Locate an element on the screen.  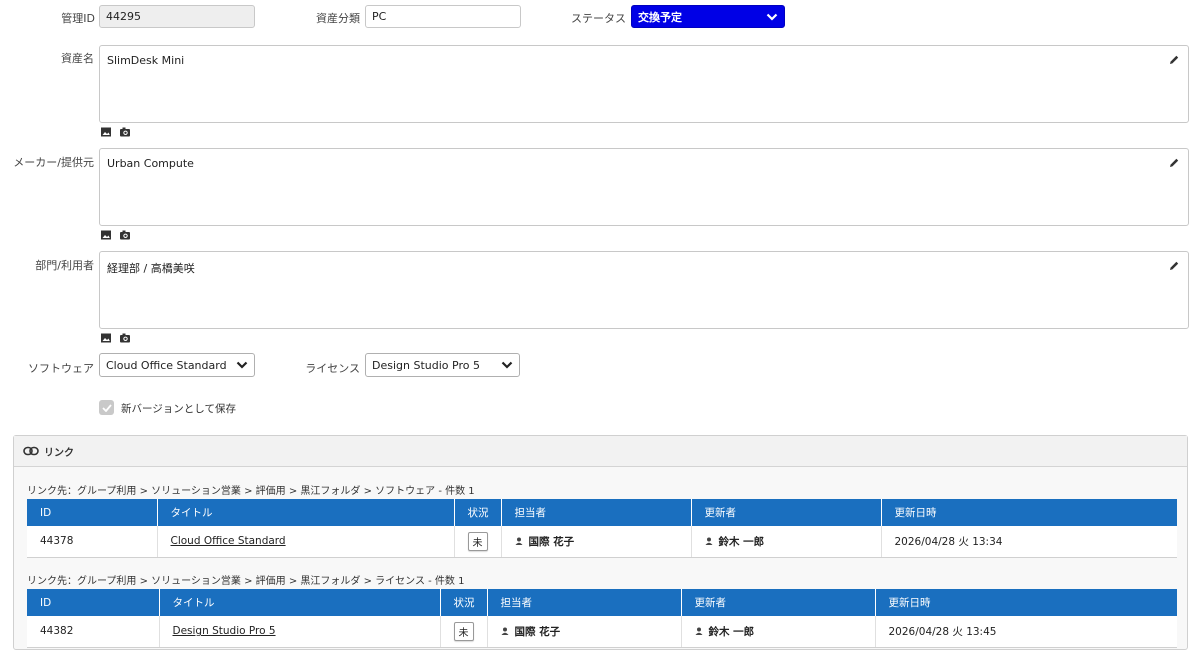
links-panel-header: リンク is located at coordinates (600, 451).